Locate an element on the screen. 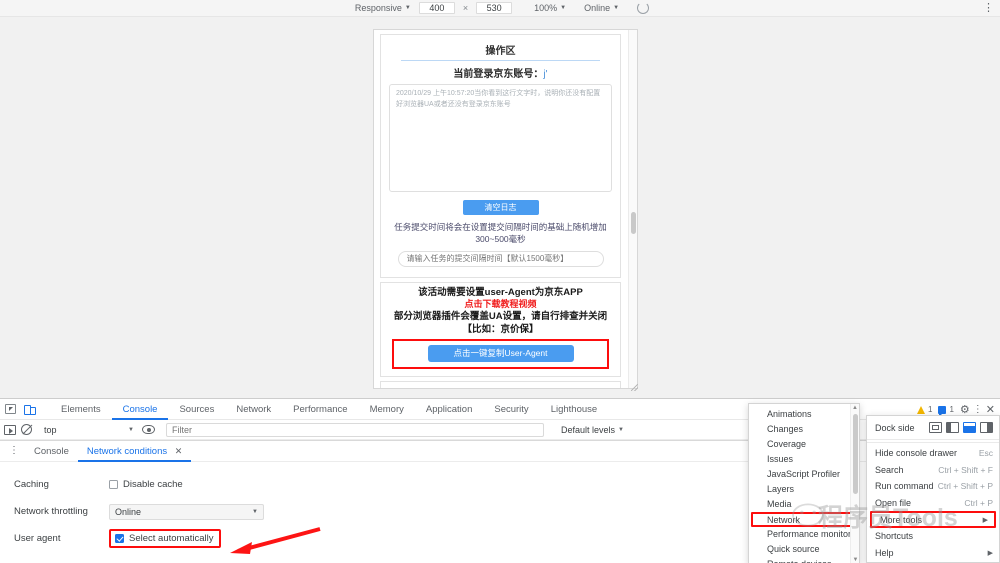  account-prefix: 当前登录京东账号： is located at coordinates (498, 74).